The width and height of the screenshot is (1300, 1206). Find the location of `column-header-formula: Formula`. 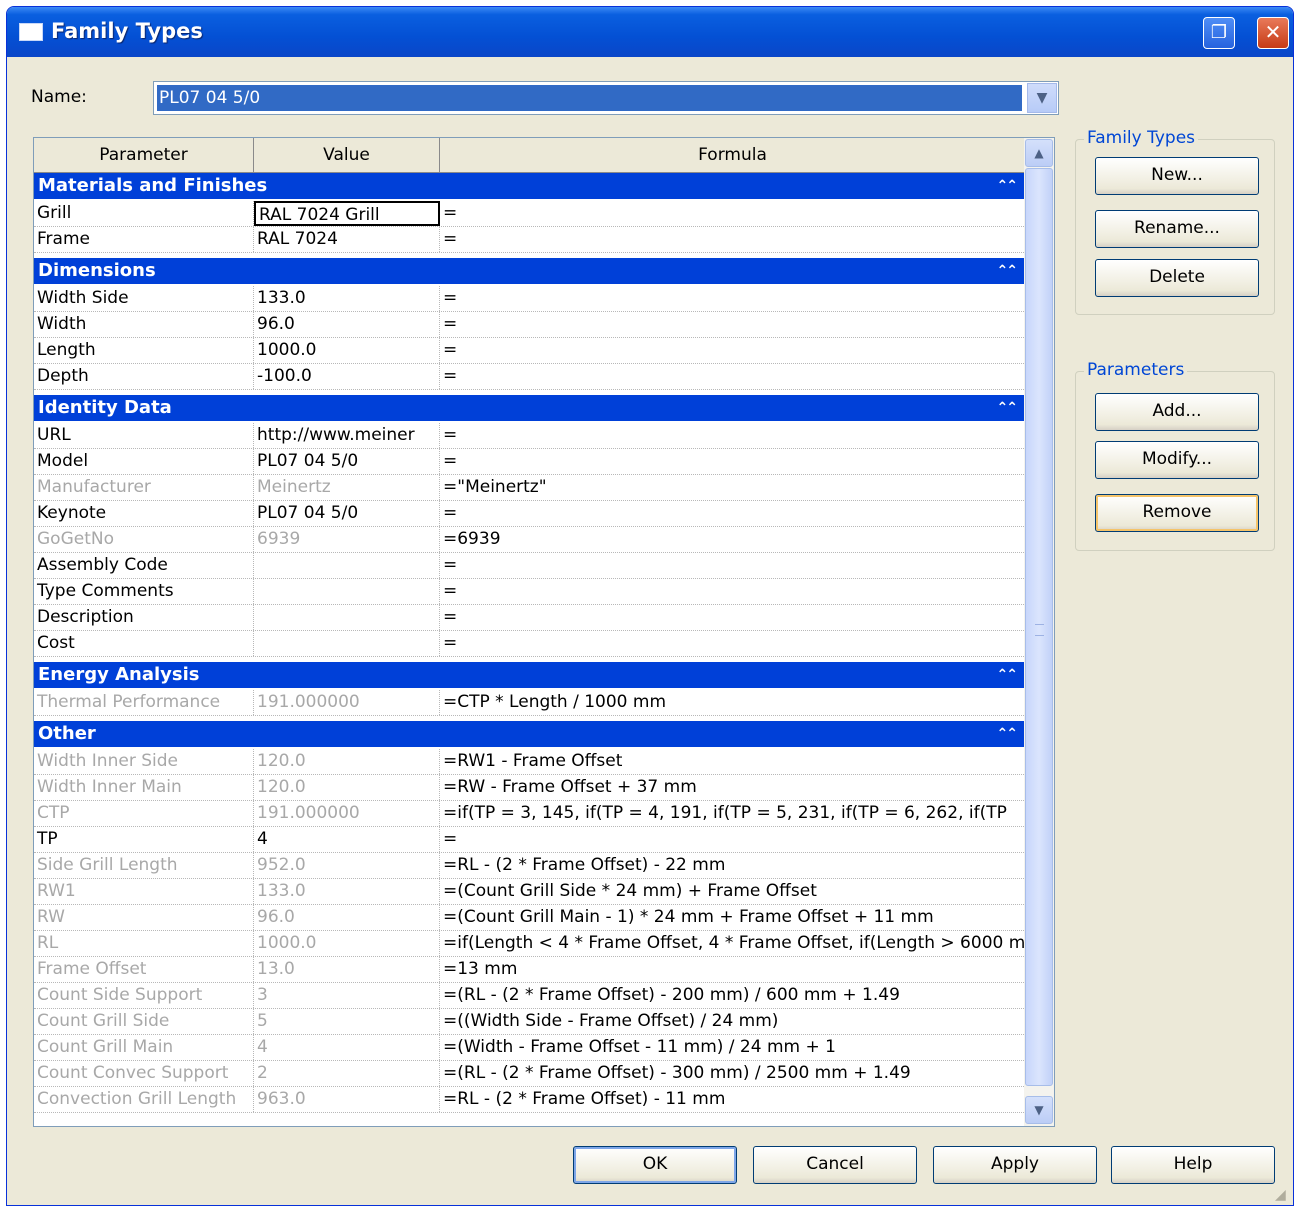

column-header-formula: Formula is located at coordinates (733, 155).